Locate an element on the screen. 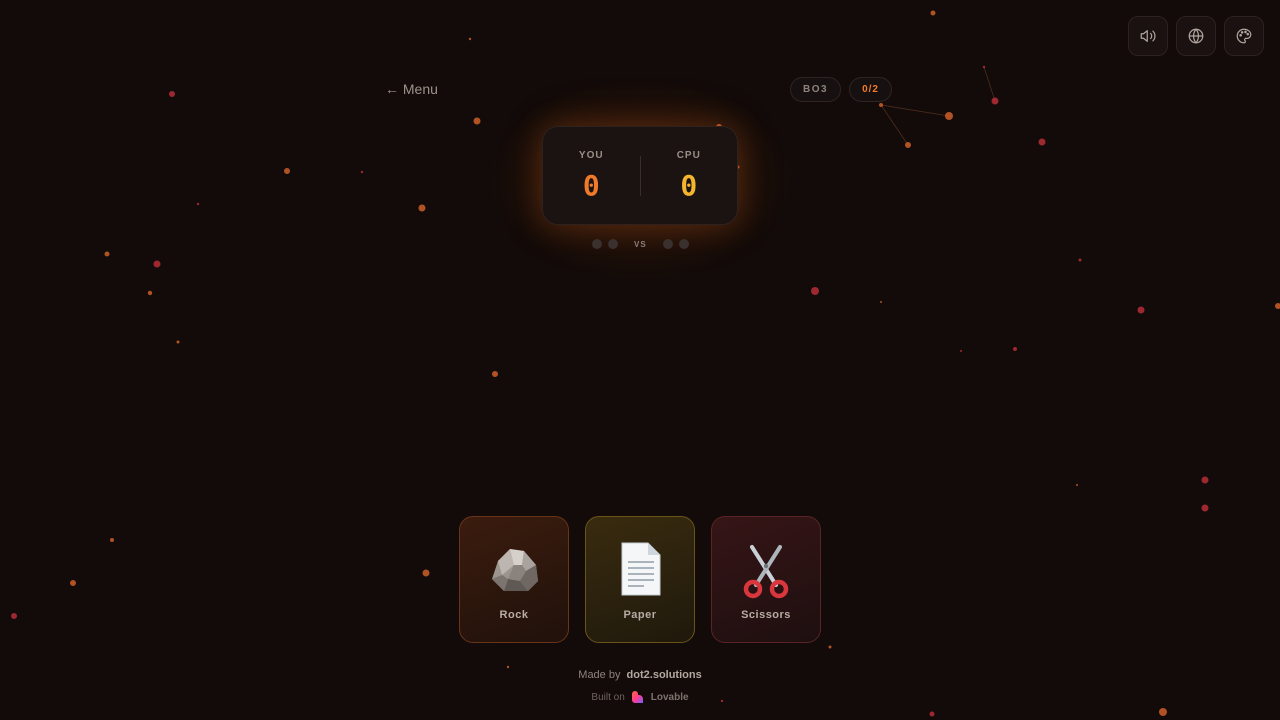 Image resolution: width=1280 pixels, height=720 pixels. choice-cards: Rock Paper Scissors is located at coordinates (640, 579).